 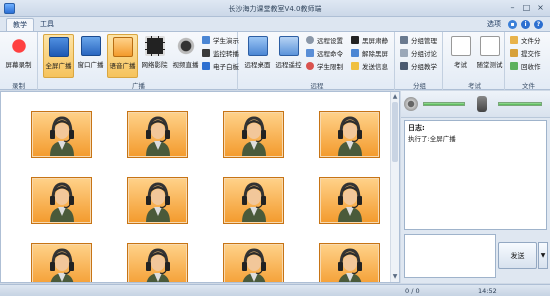 I want to click on network-cinema-button: 网络影院, so click(x=154, y=56).